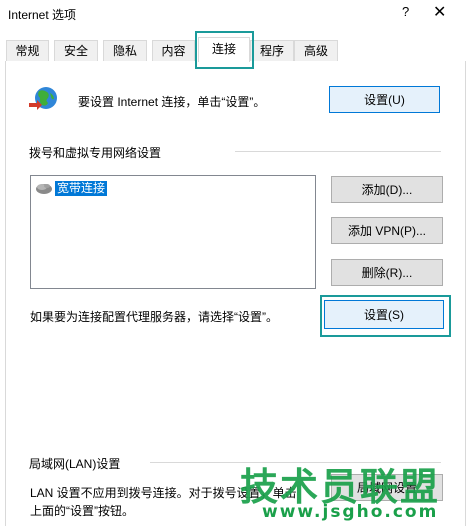 The height and width of the screenshot is (526, 470). I want to click on lan-instruction-line2: 上面的“设置”按钮。, so click(82, 511).